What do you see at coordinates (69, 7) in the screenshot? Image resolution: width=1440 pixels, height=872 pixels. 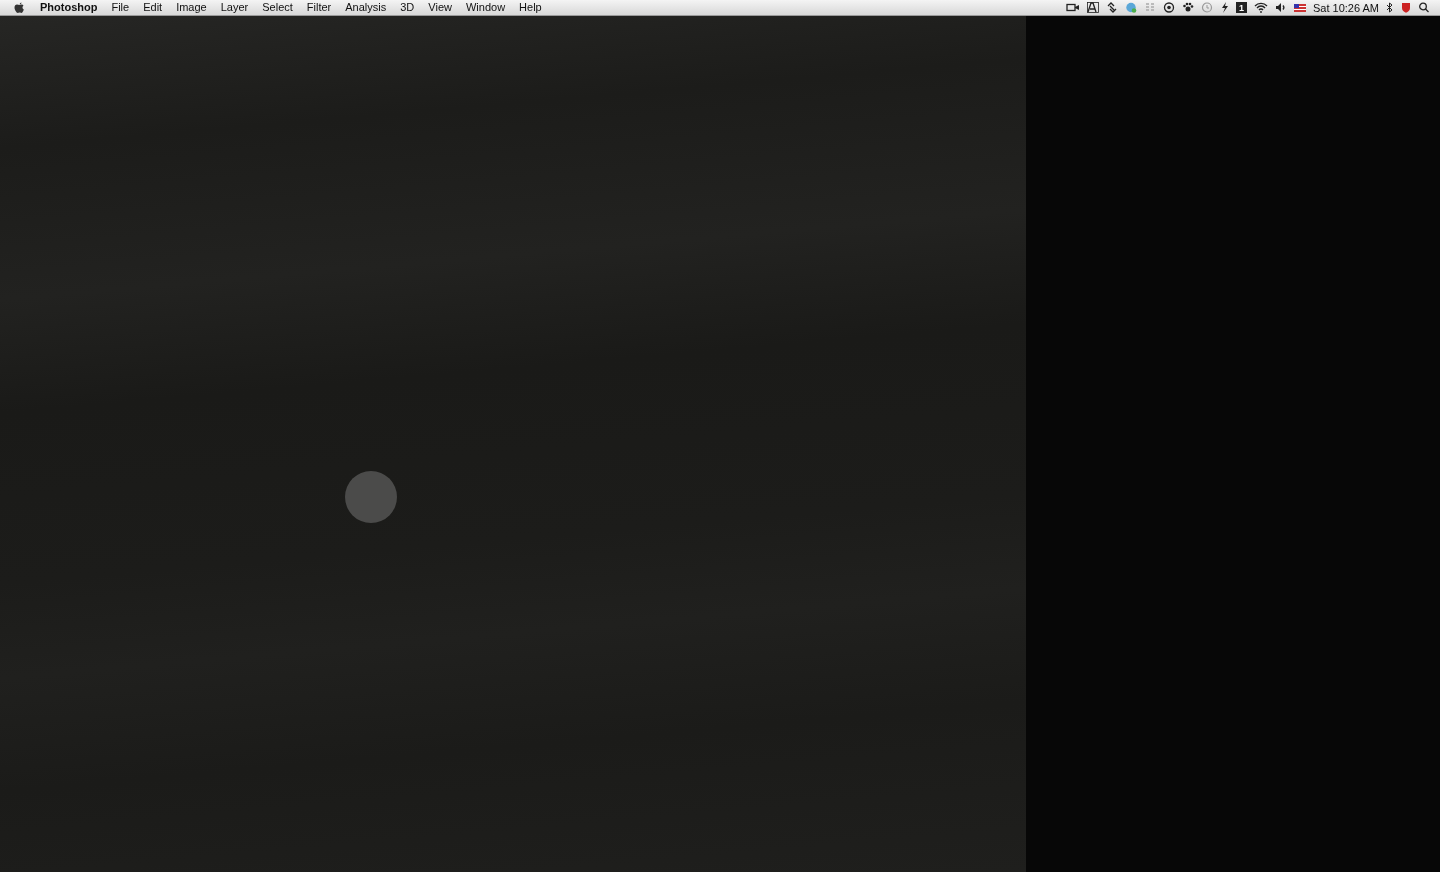 I see `app-menu: Photoshop` at bounding box center [69, 7].